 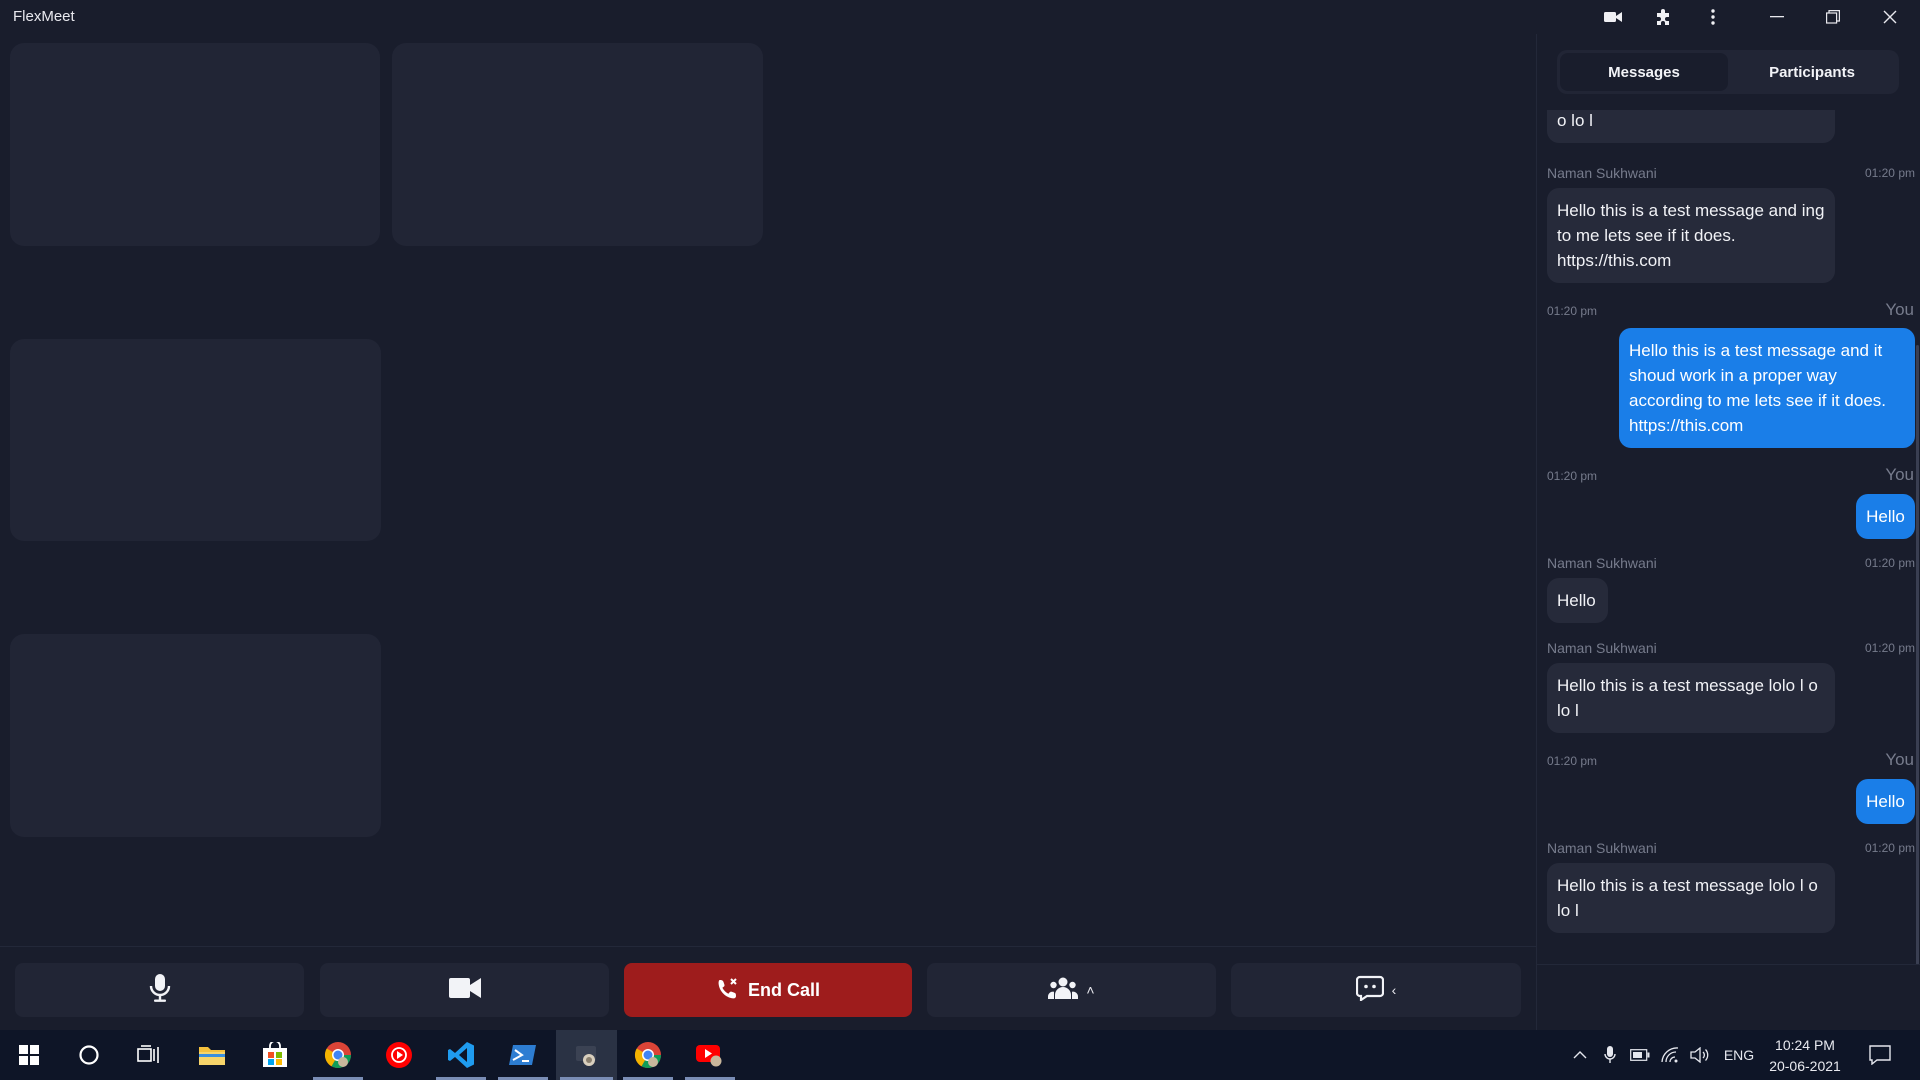 I want to click on title-bar: FlexMeet, so click(x=960, y=17).